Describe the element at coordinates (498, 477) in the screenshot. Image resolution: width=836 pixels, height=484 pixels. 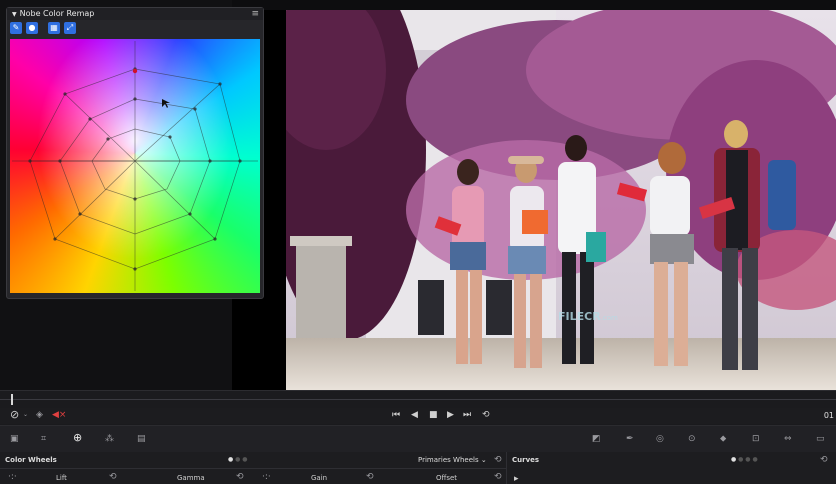
I see `offset-reset-icon: ⟲` at that location.